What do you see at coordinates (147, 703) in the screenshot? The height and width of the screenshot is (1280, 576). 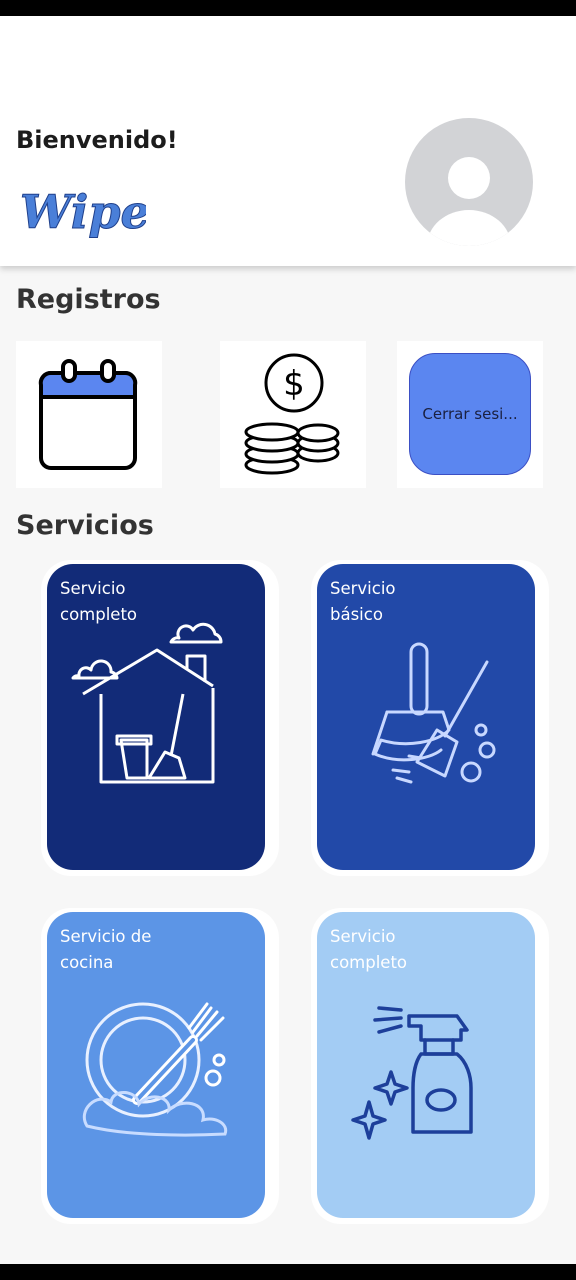 I see `house-broom-icon` at bounding box center [147, 703].